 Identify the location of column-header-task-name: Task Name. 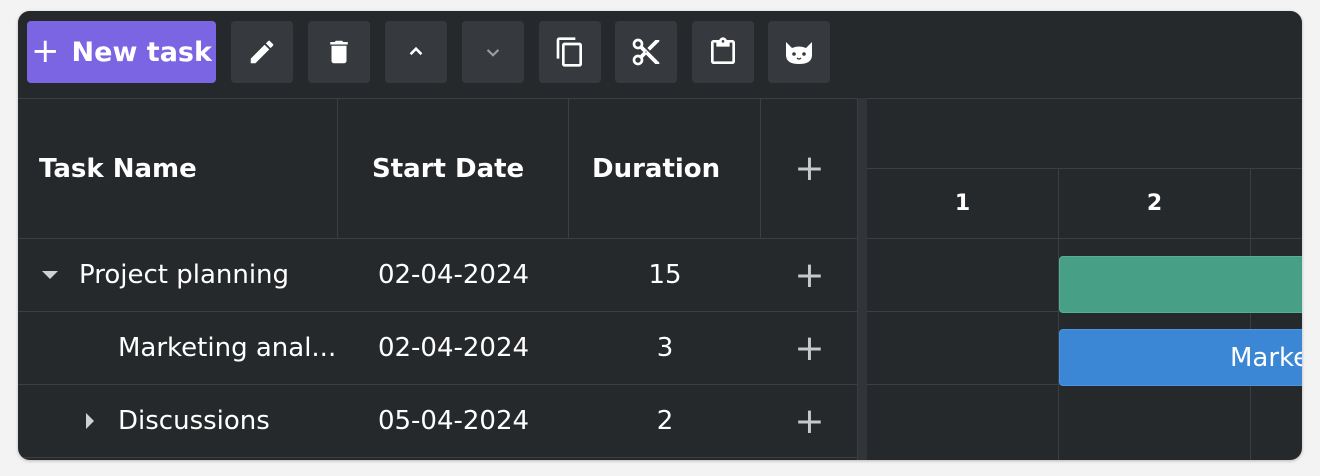
(178, 168).